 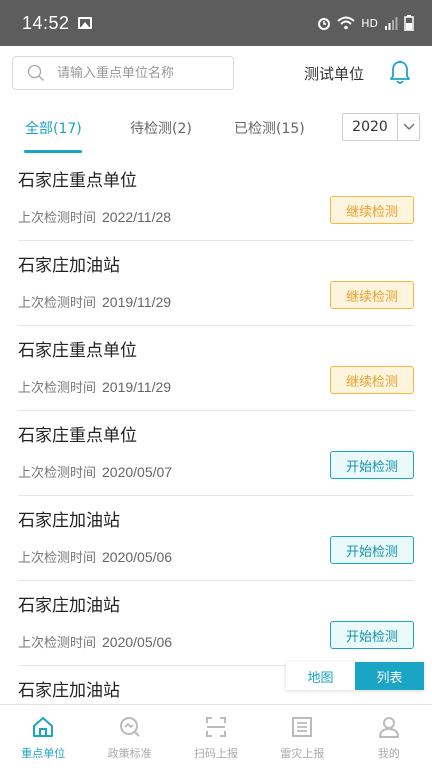 What do you see at coordinates (370, 127) in the screenshot?
I see `year-value: 2020` at bounding box center [370, 127].